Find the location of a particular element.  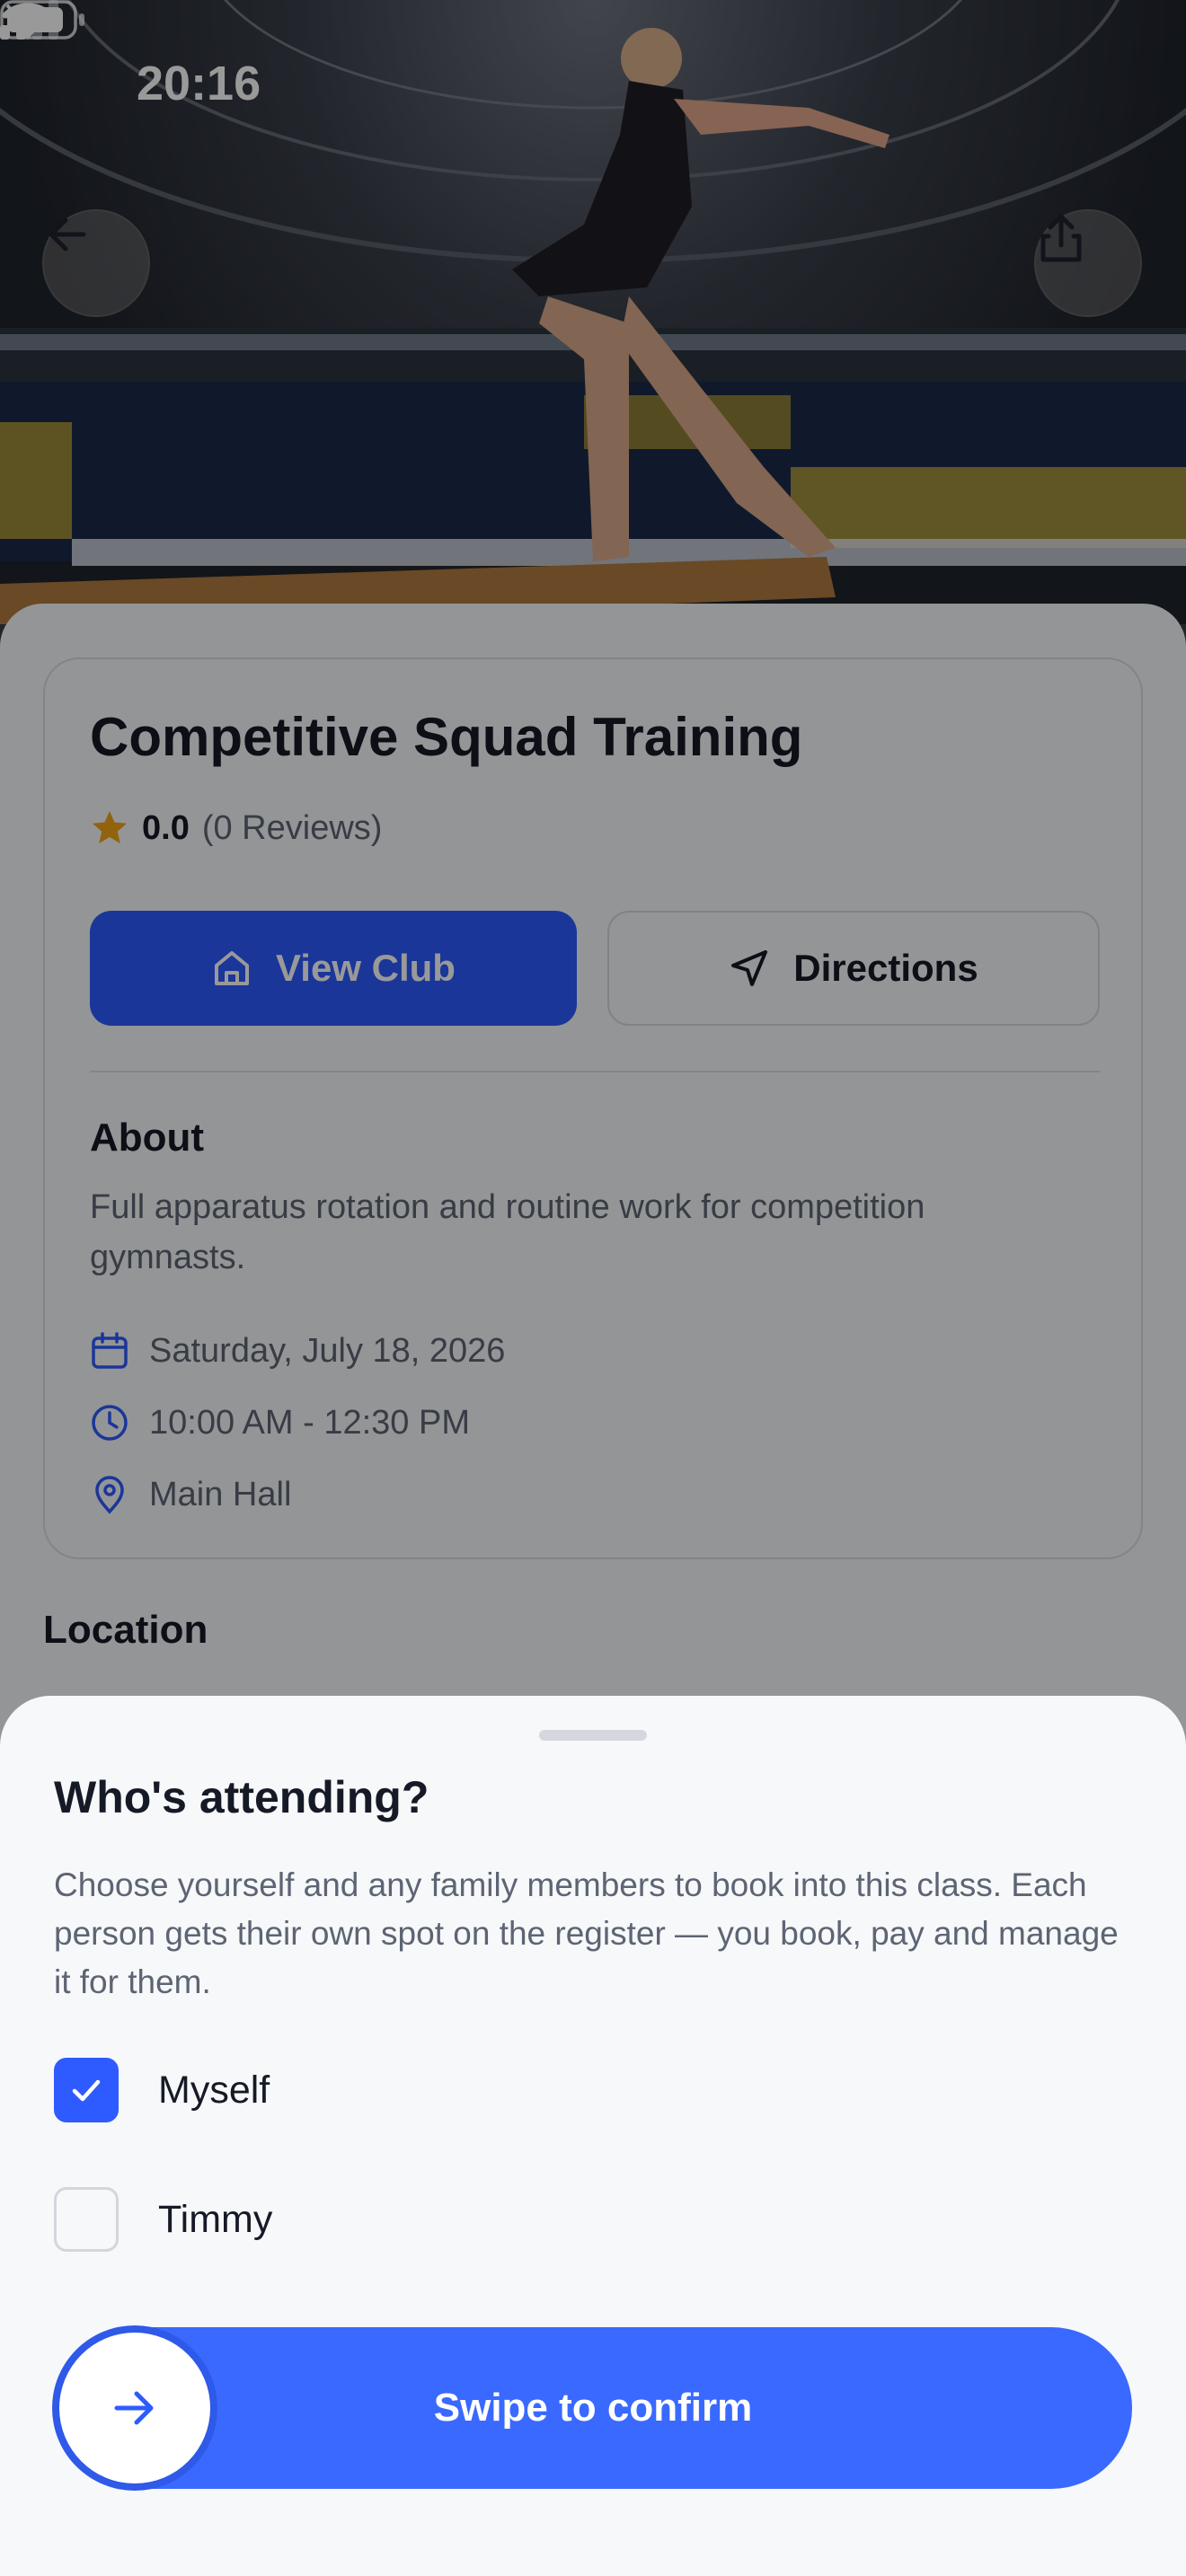

checkmark-icon is located at coordinates (86, 2090).